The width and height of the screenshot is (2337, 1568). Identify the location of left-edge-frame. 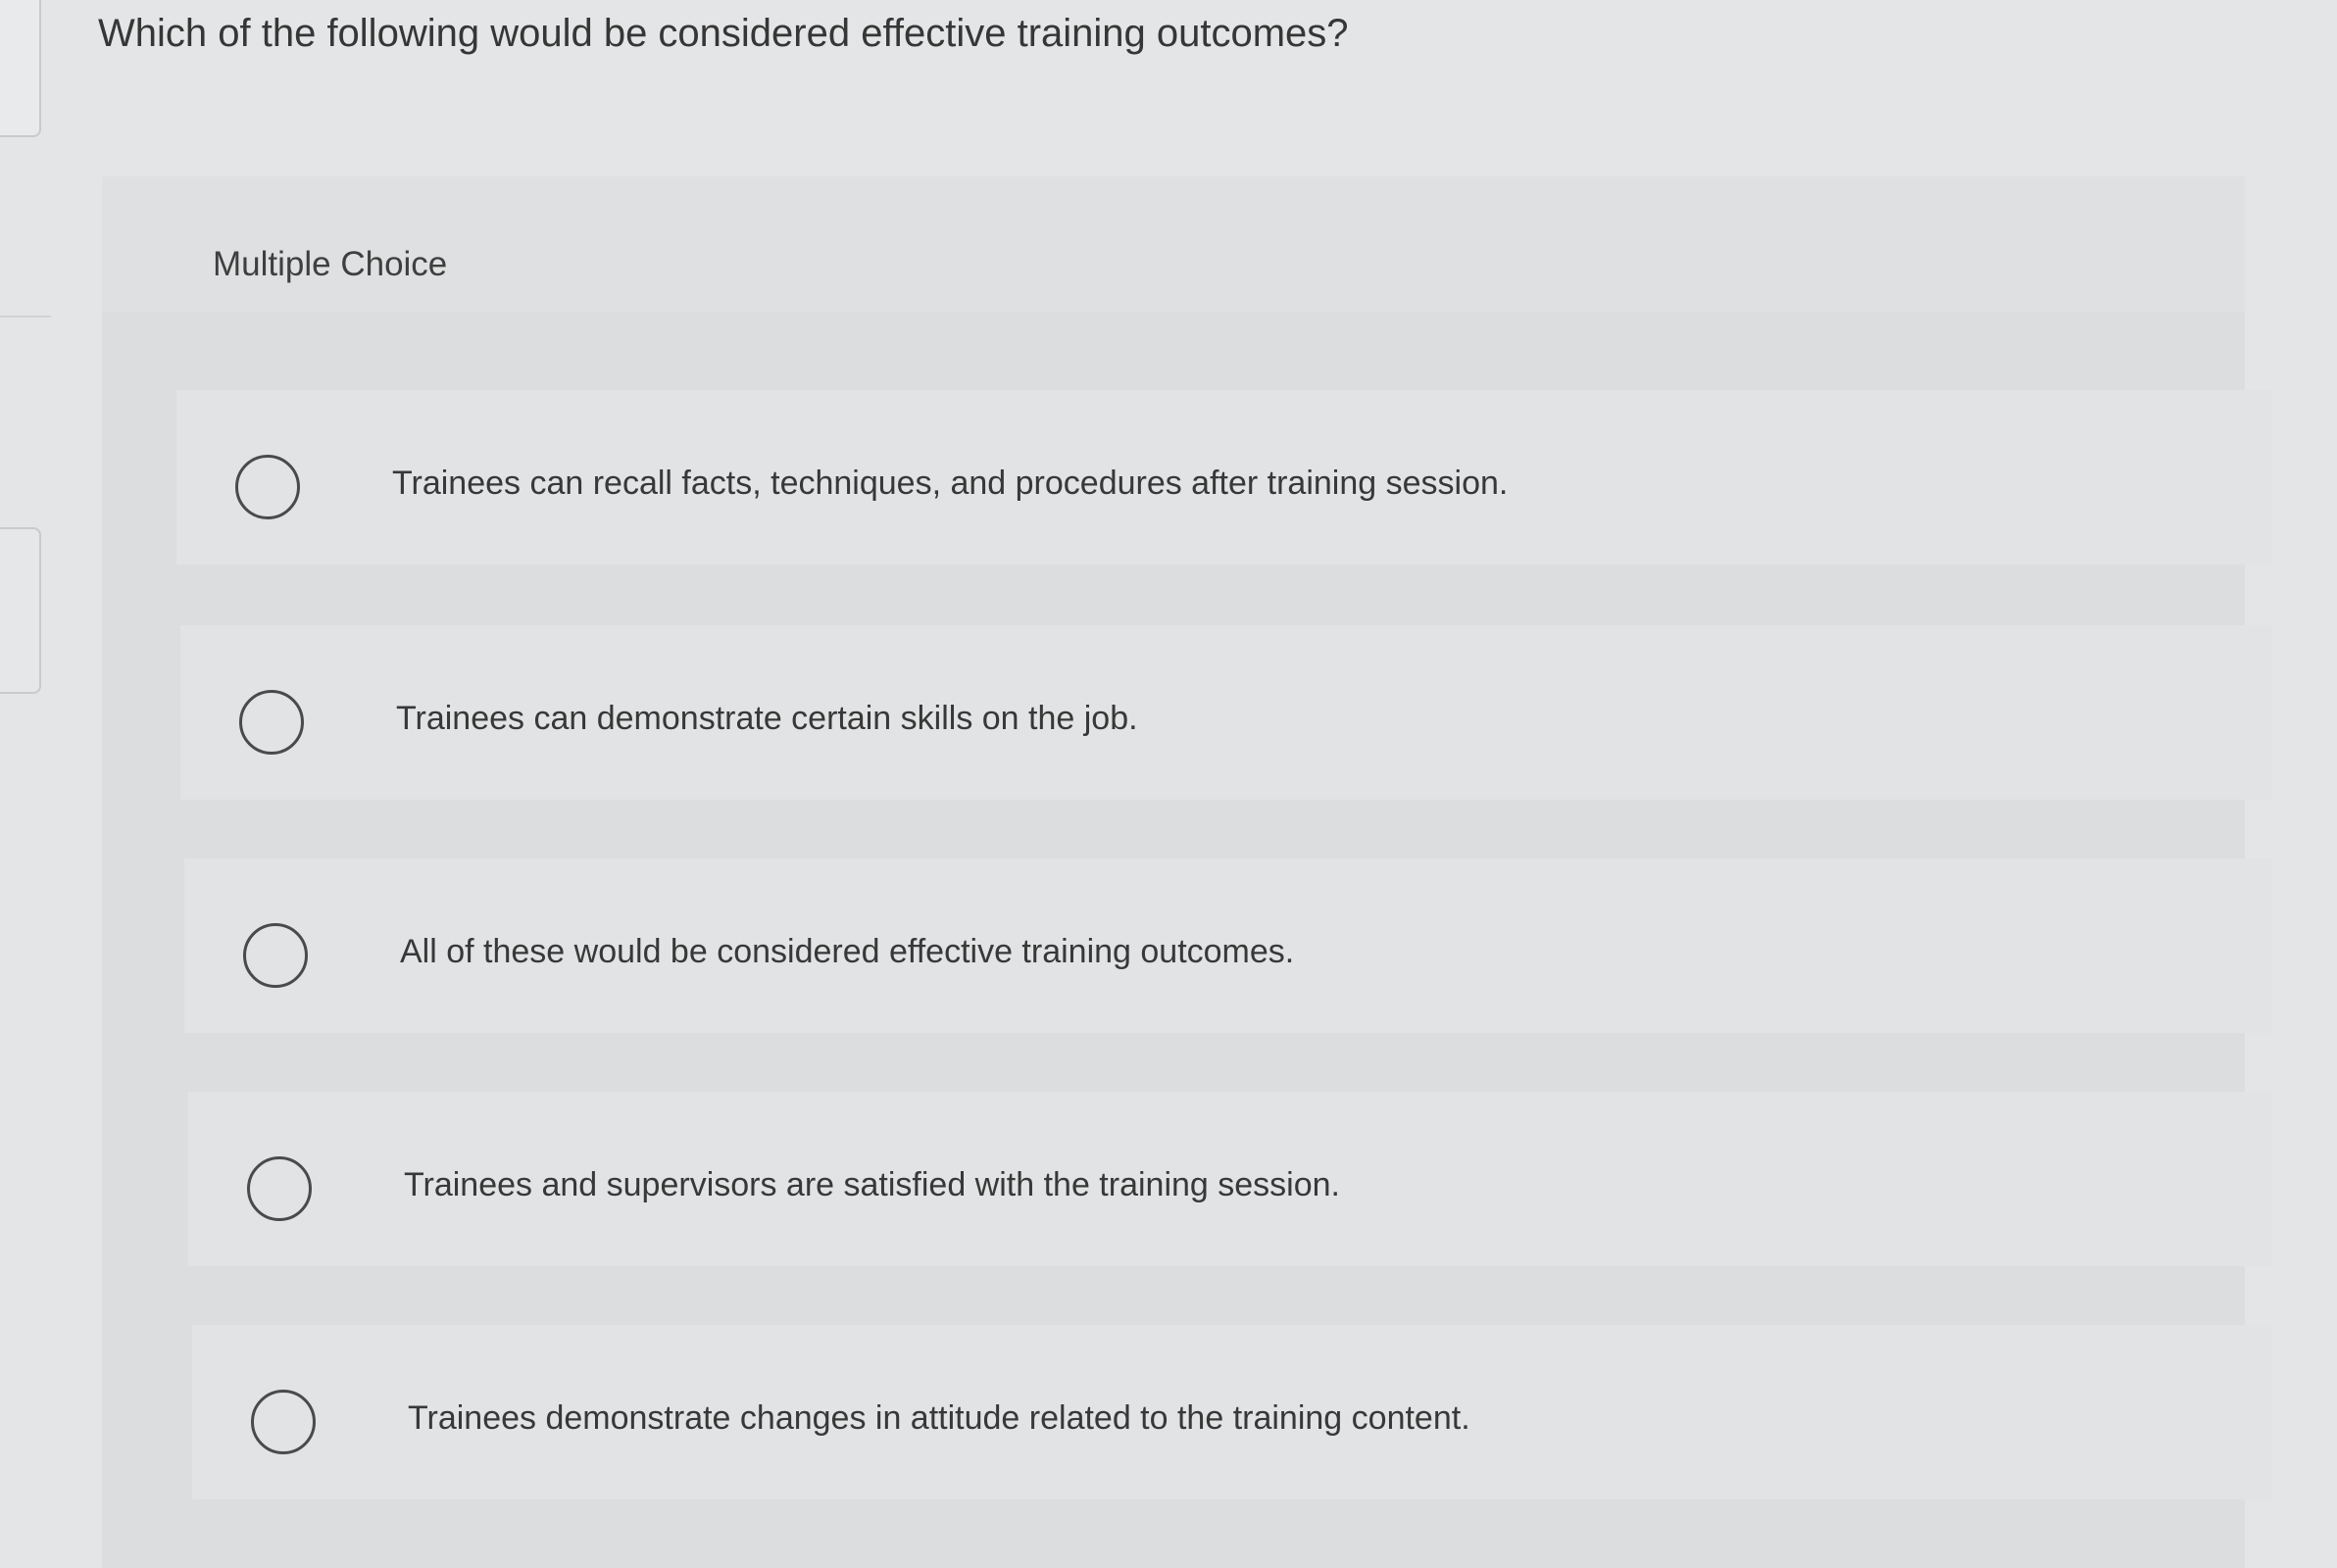
(20, 68).